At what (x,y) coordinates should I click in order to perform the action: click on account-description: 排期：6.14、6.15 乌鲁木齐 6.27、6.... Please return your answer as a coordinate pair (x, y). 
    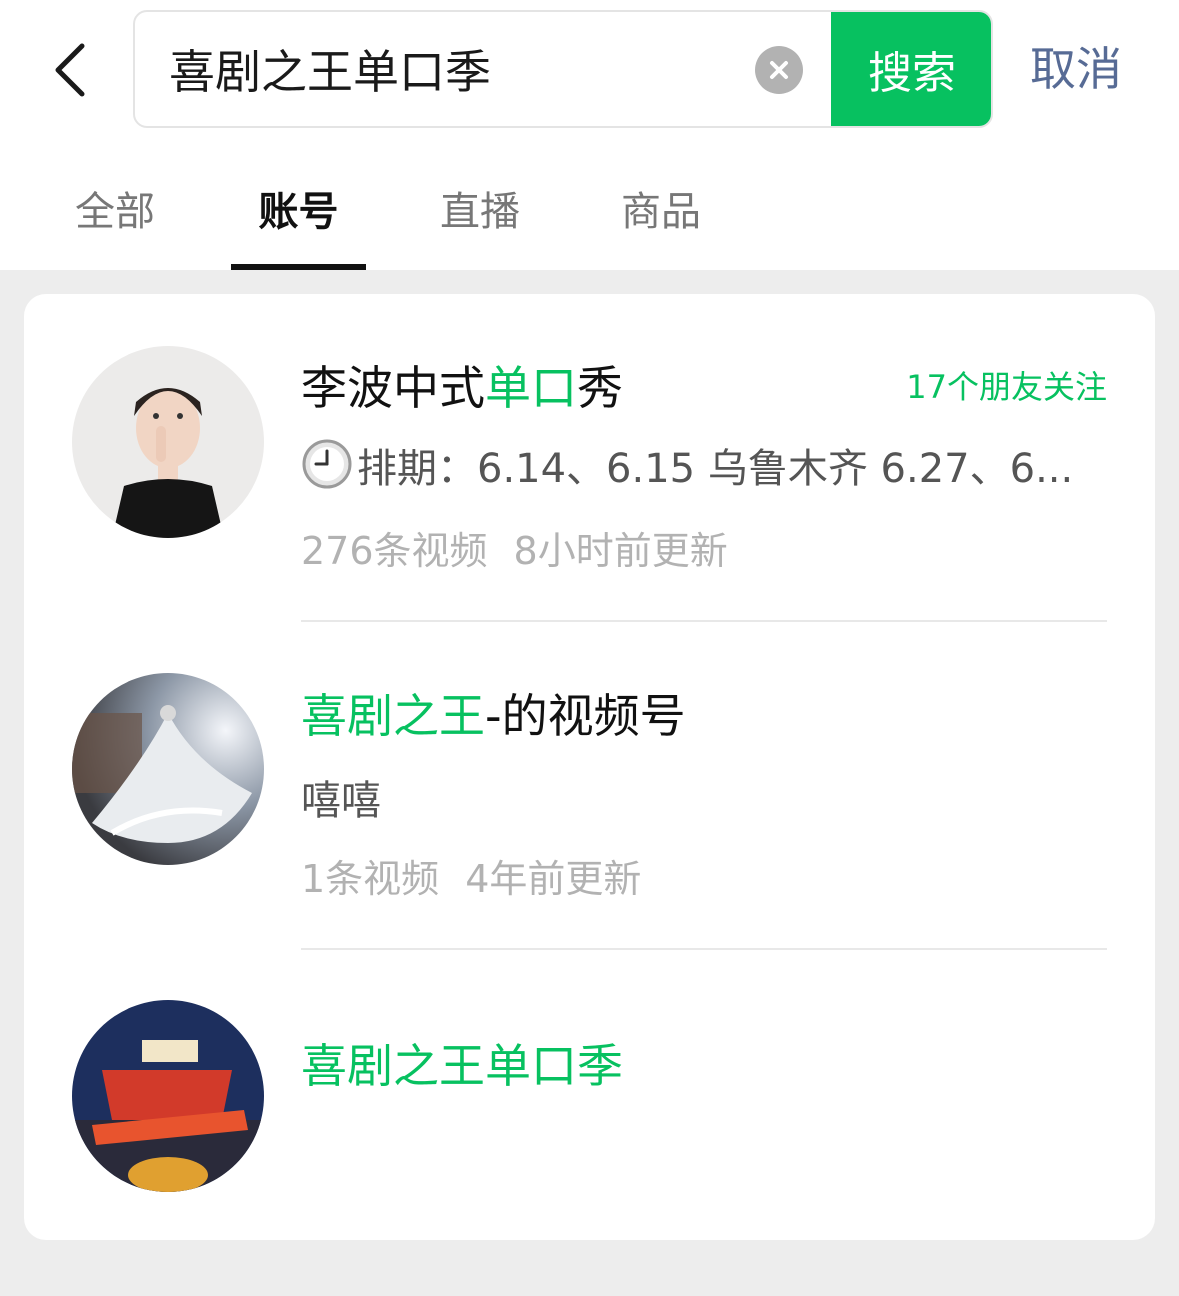
    Looking at the image, I should click on (701, 465).